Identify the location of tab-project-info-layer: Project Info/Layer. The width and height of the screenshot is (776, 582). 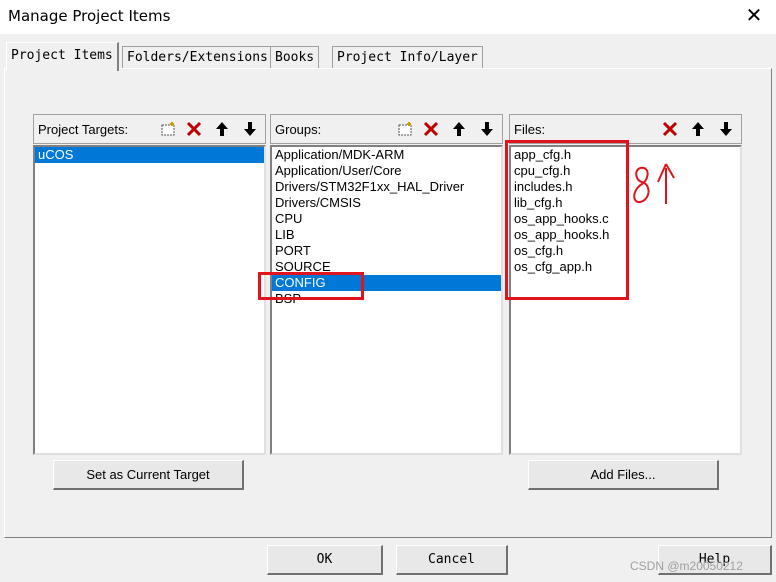
(407, 58).